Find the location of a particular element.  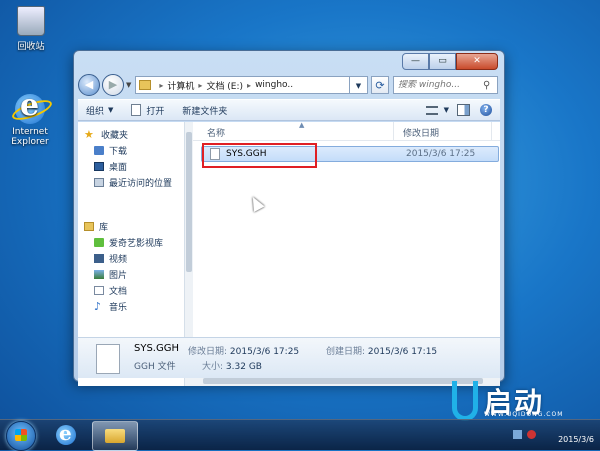

minimize-button: — is located at coordinates (415, 61).